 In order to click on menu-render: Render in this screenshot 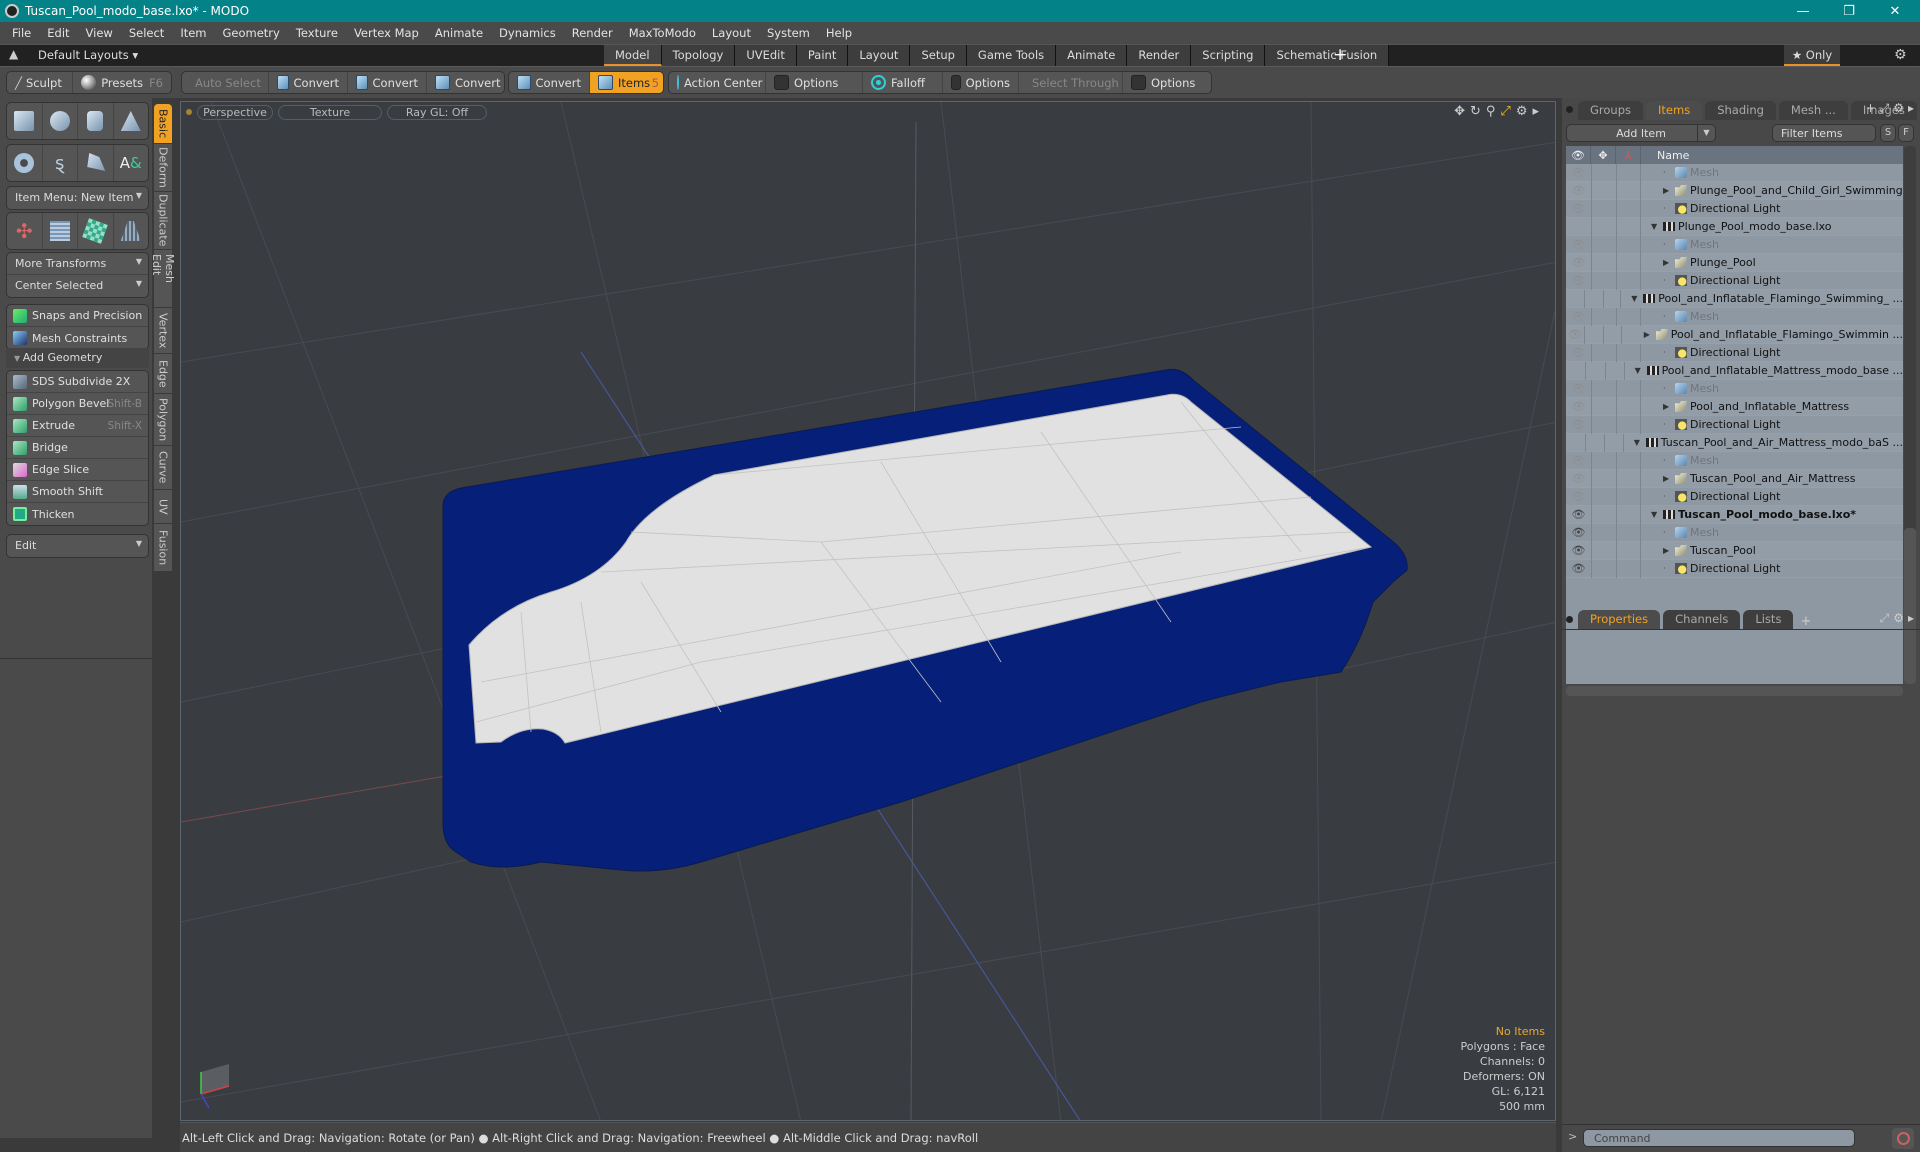, I will do `click(592, 33)`.